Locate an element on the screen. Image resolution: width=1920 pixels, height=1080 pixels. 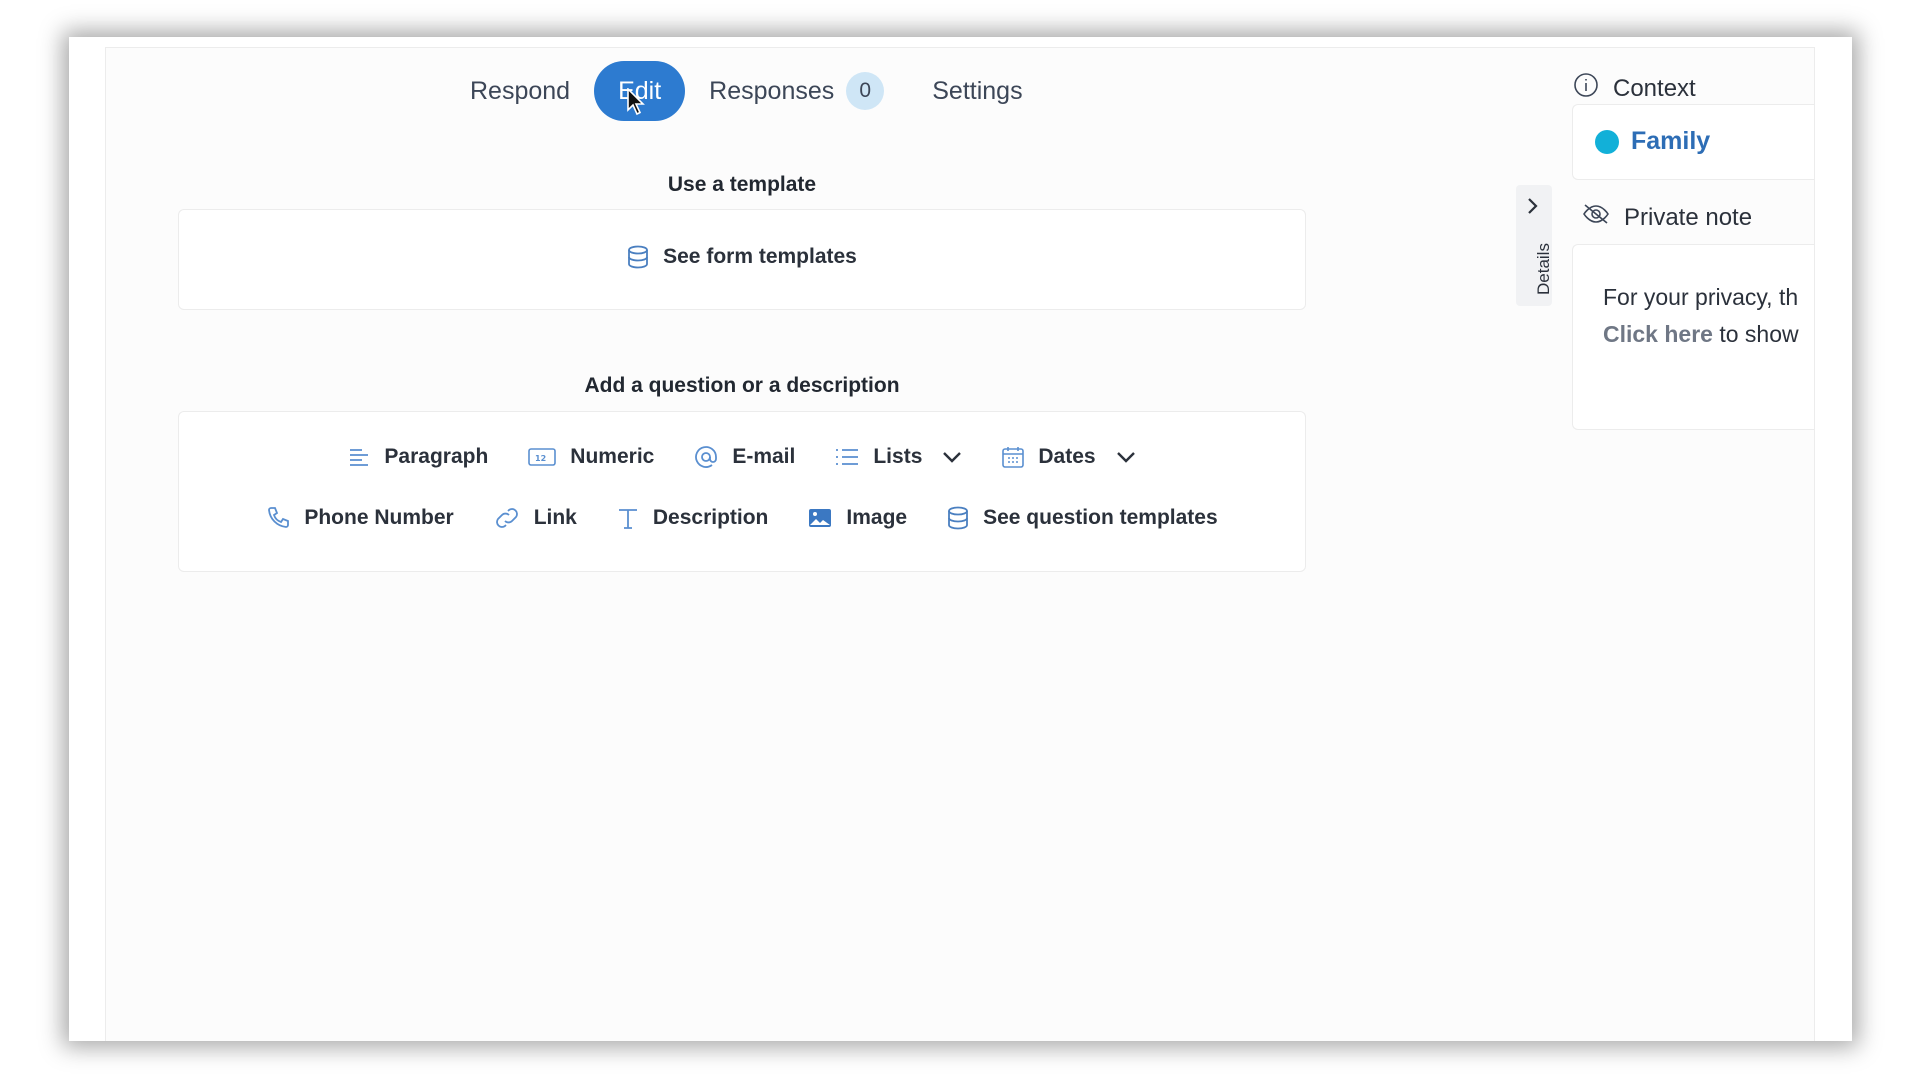
context-family: Family is located at coordinates (1652, 141).